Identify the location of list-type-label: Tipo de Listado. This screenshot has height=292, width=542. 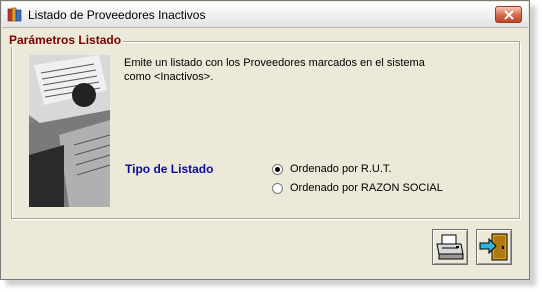
(169, 169).